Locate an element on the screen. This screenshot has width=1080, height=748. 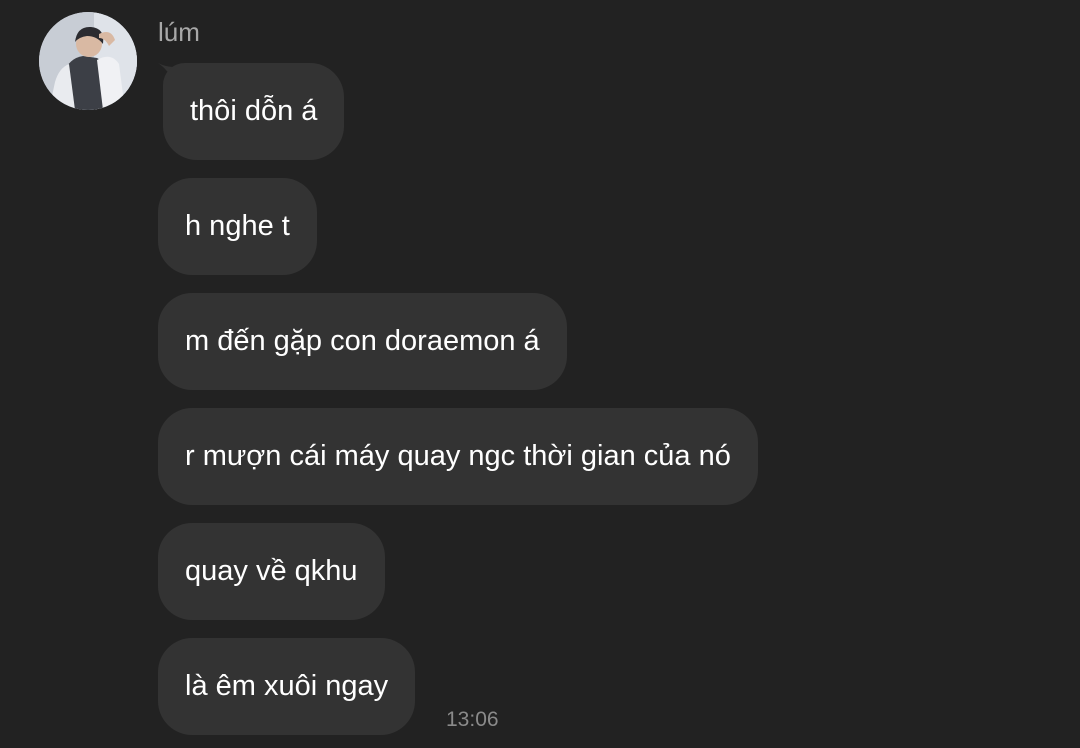
message-text: quay về qkhu is located at coordinates (271, 571).